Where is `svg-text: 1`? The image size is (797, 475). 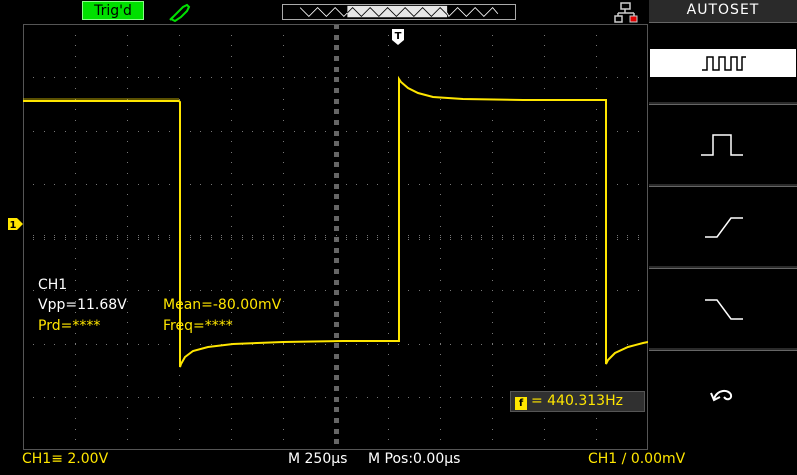
svg-text: 1 is located at coordinates (13, 225).